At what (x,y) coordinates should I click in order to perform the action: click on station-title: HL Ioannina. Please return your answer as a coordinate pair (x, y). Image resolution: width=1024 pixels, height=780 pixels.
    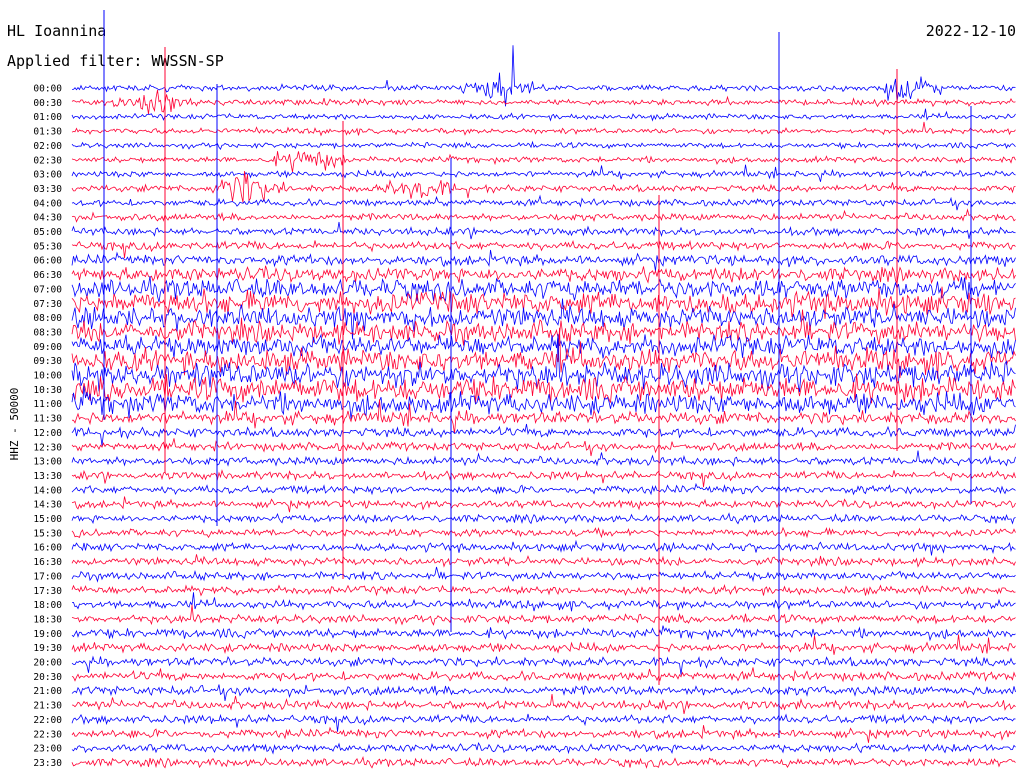
    Looking at the image, I should click on (56, 31).